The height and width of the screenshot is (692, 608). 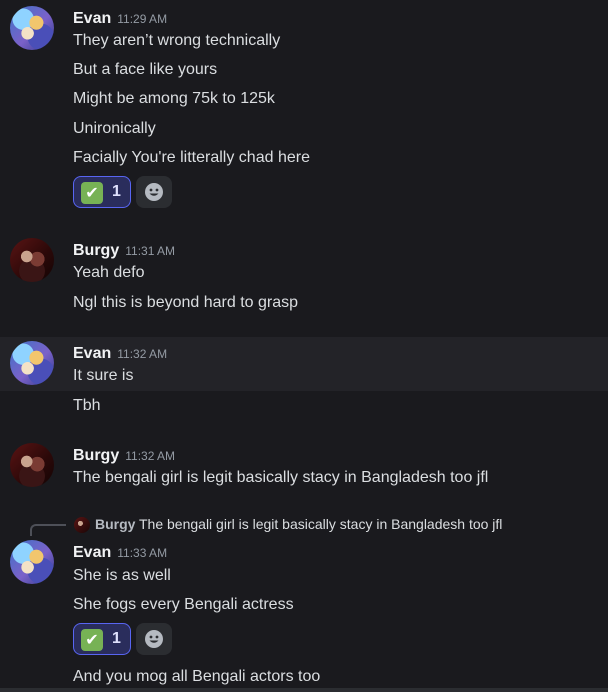 I want to click on message-header: Burgy 11:32 AM, so click(x=124, y=455).